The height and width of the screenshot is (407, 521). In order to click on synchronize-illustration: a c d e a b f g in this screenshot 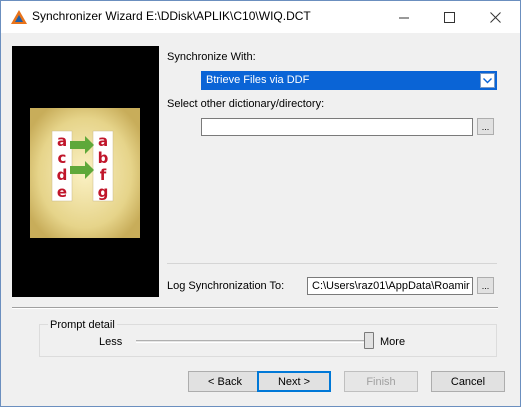, I will do `click(85, 173)`.